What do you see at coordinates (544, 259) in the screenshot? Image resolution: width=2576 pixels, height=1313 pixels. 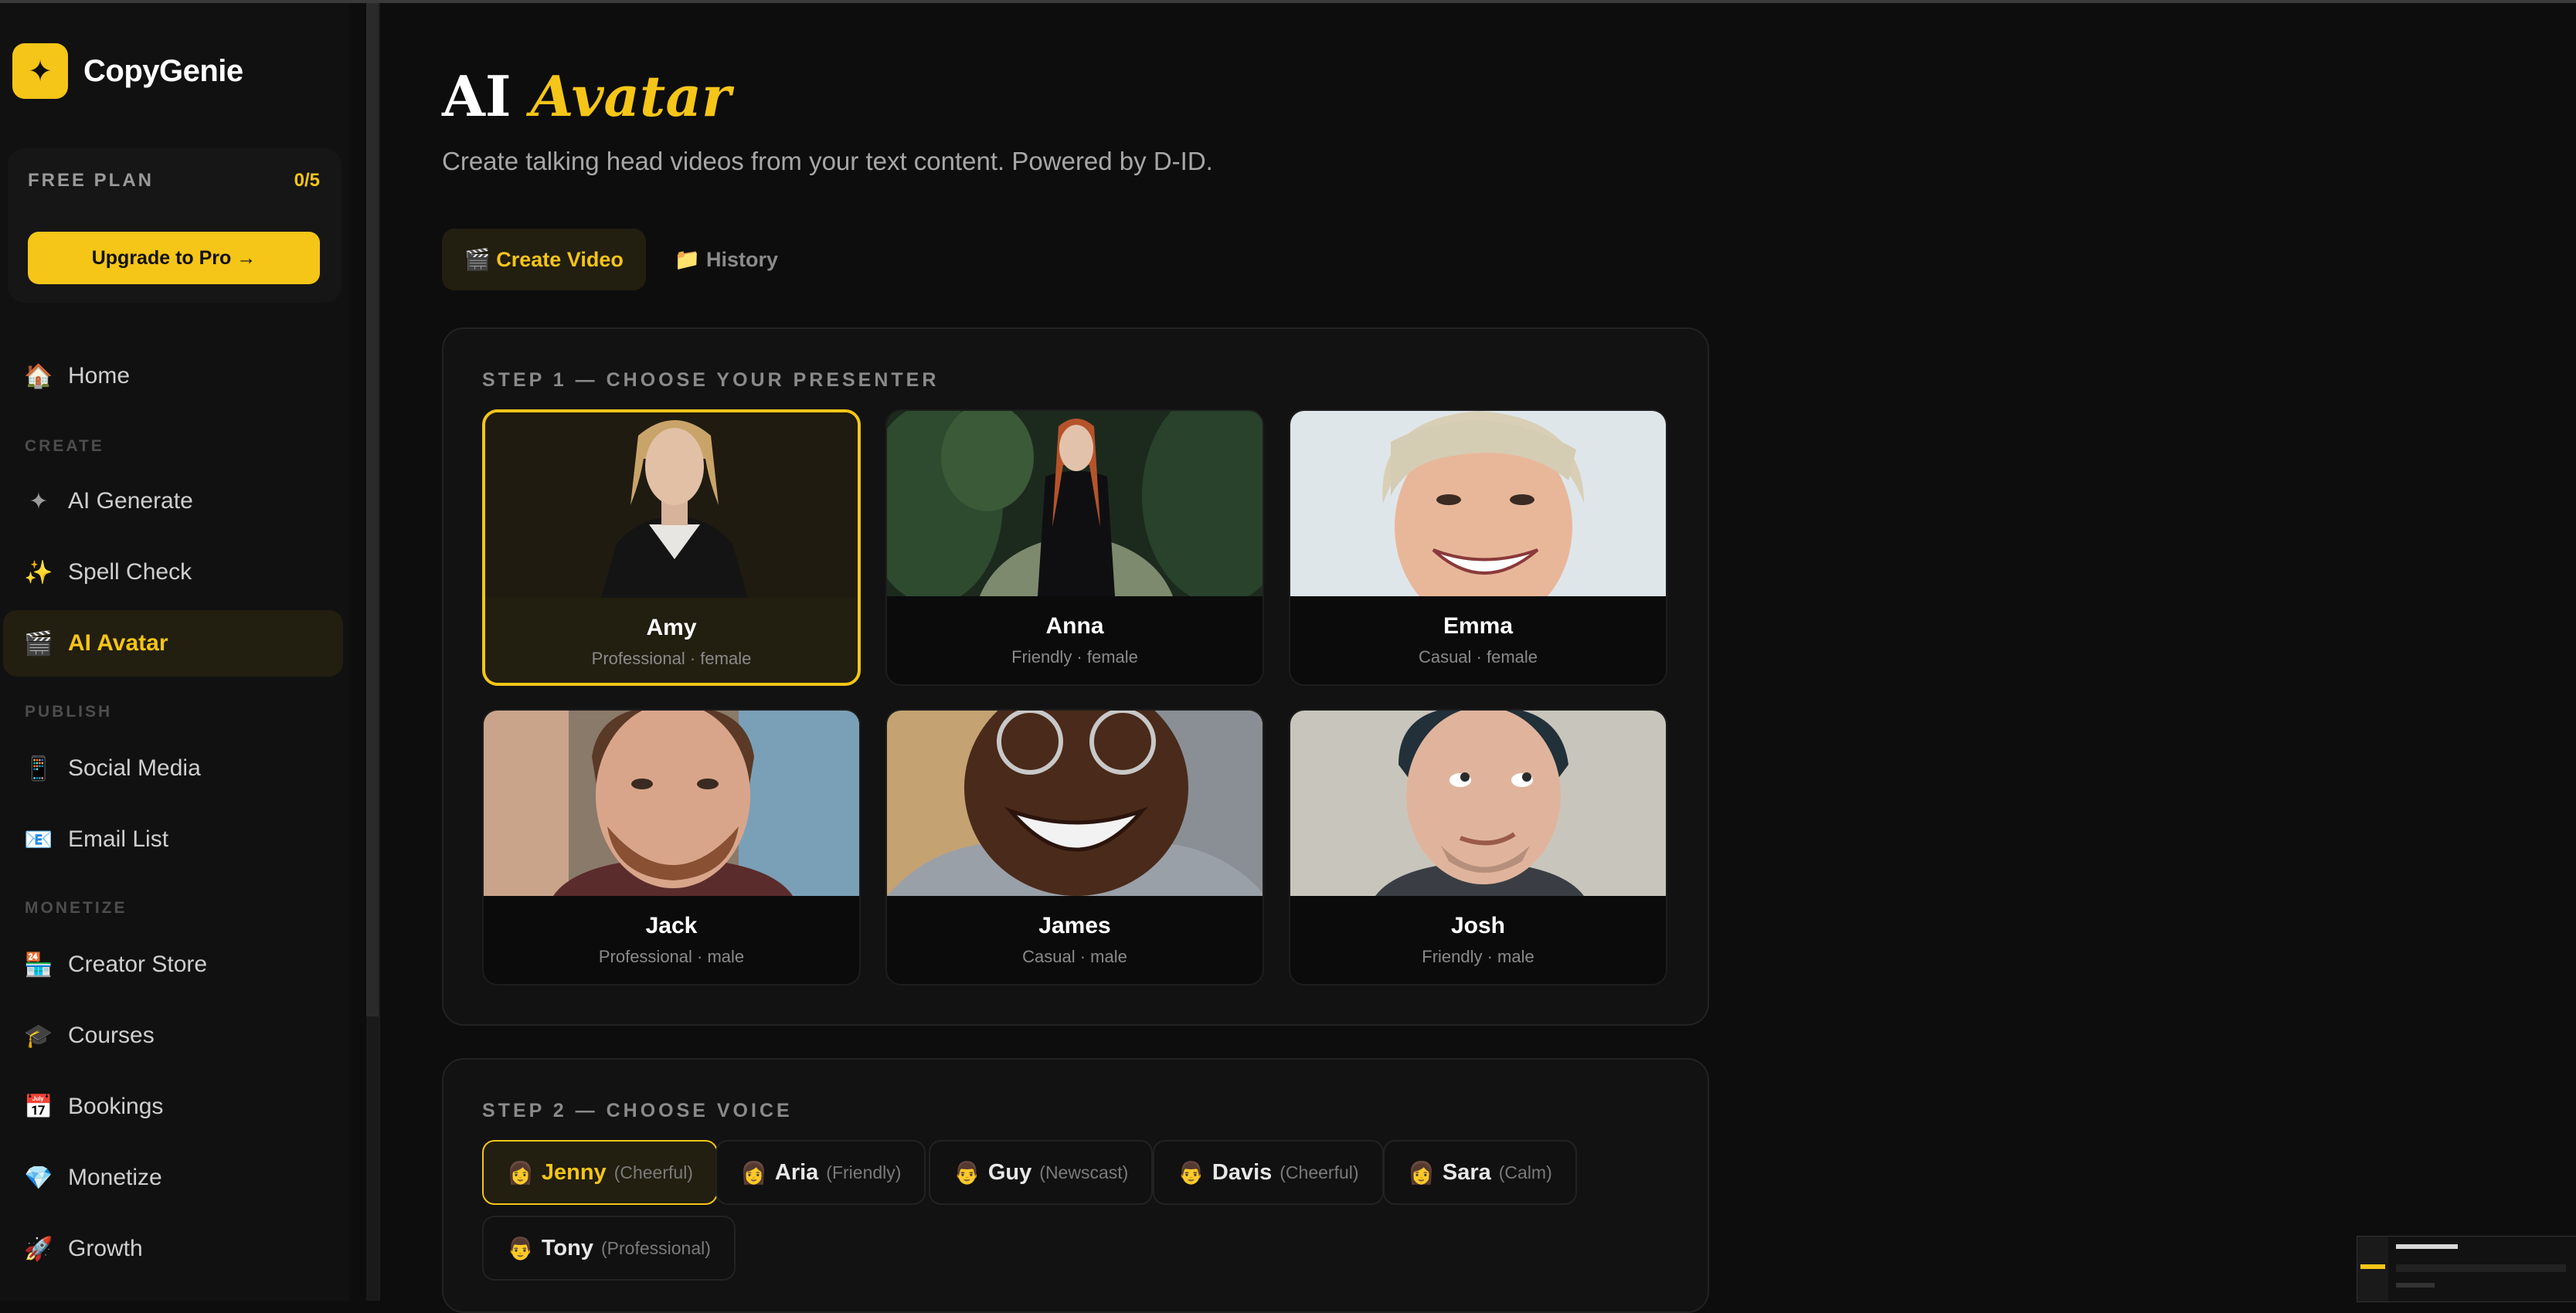 I see `tab-create-video: 🎬 Create Video` at bounding box center [544, 259].